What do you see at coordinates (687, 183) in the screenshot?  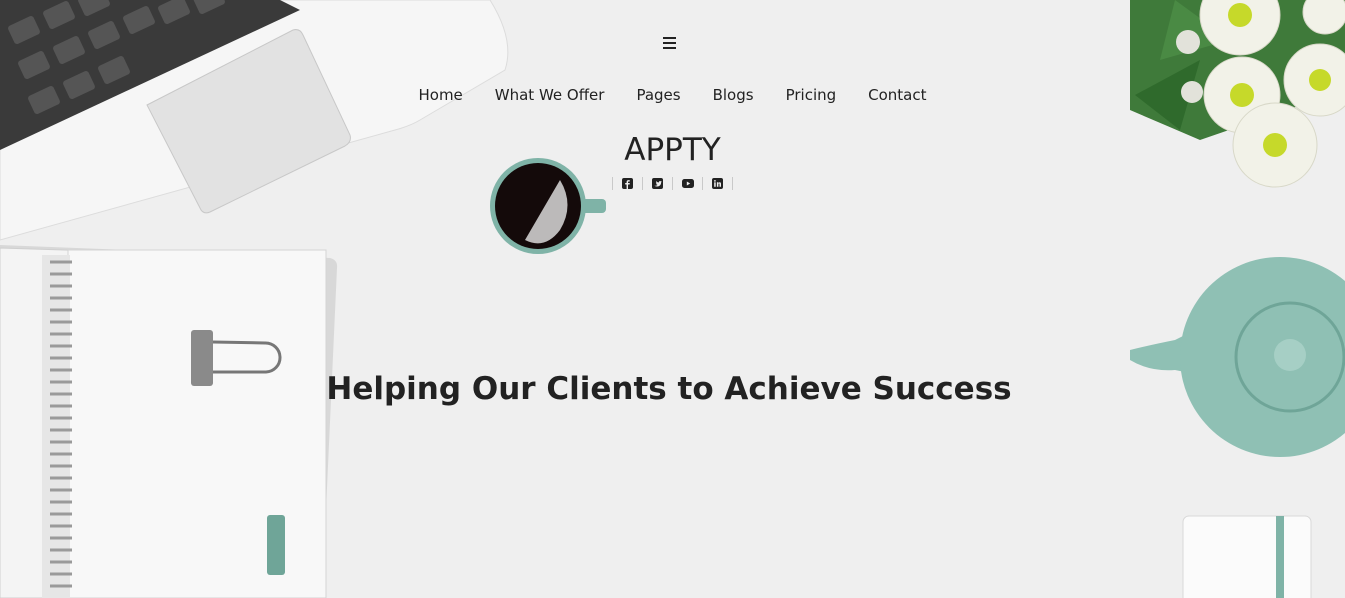 I see `youtube-icon` at bounding box center [687, 183].